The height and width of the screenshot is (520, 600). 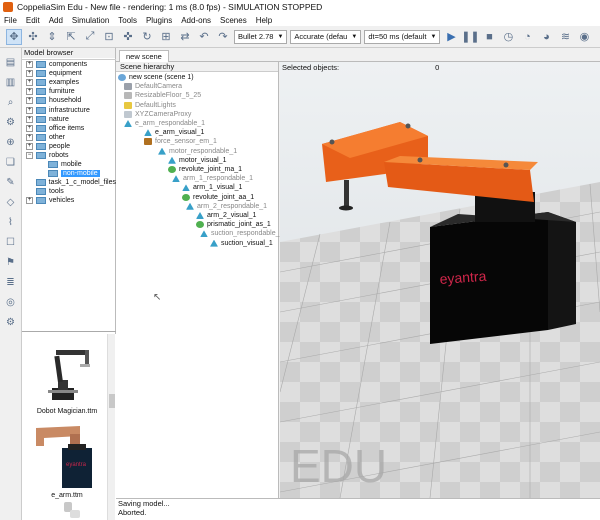 I want to click on camera-rotate-icon: ✣, so click(x=33, y=37).